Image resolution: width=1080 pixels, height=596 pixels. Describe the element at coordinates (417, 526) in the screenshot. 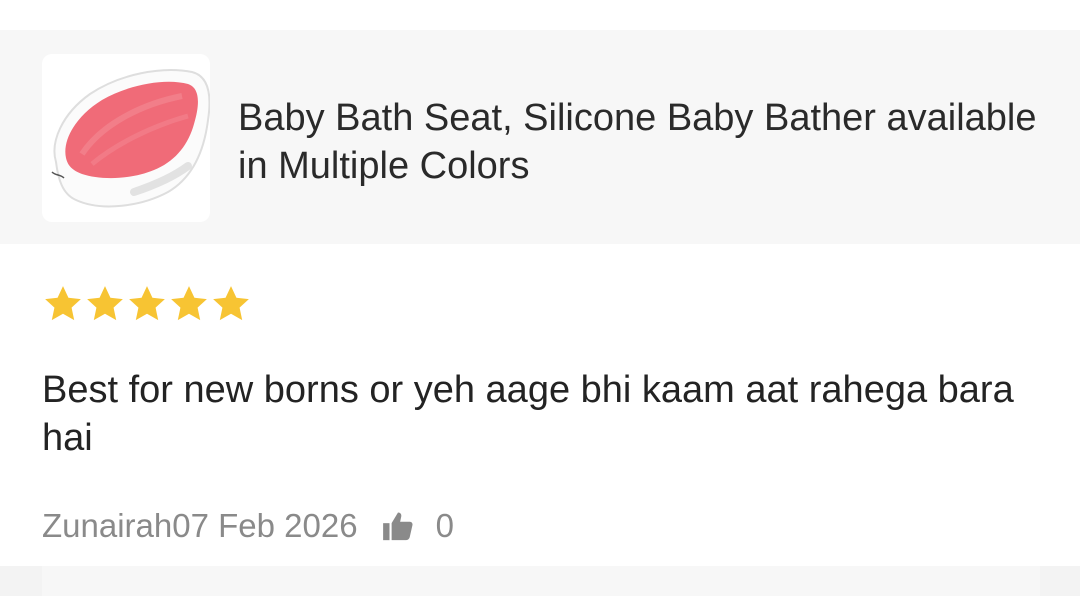

I see `like-button: 0` at that location.